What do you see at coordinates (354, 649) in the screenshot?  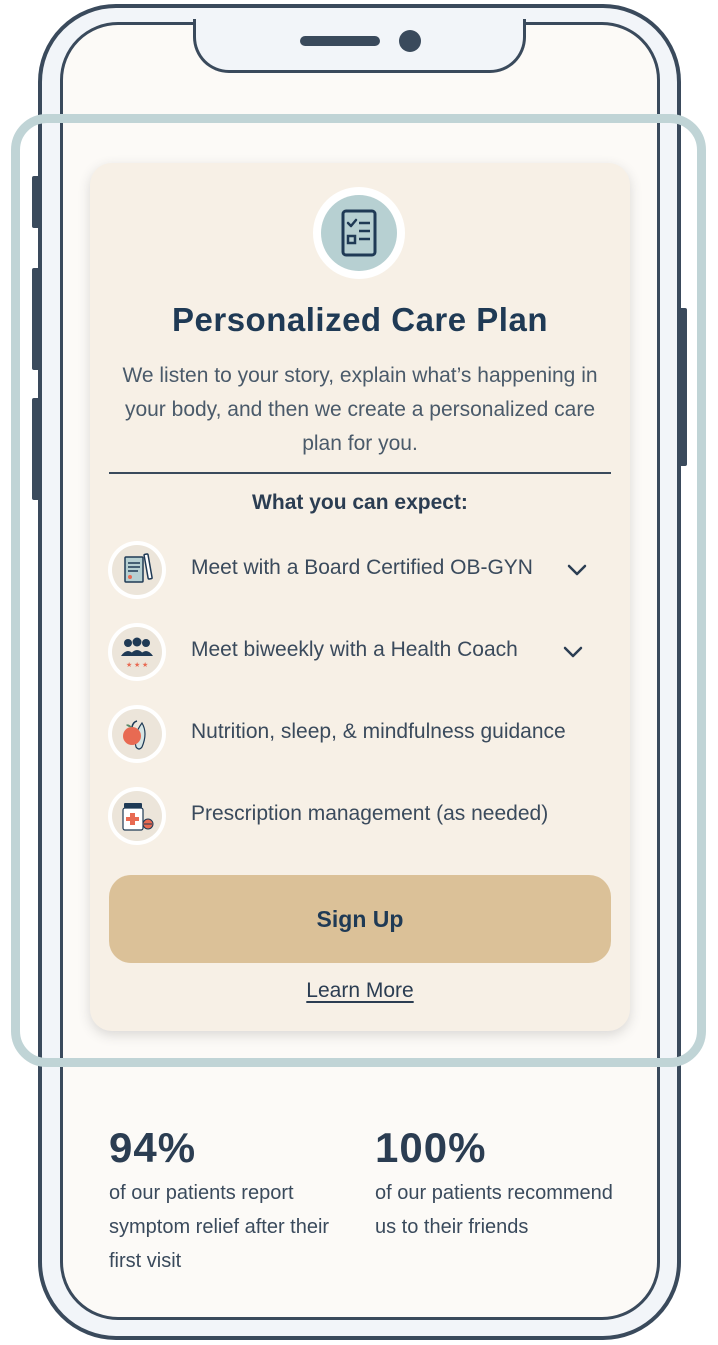 I see `feature-label: Meet biweekly with a Health Coach` at bounding box center [354, 649].